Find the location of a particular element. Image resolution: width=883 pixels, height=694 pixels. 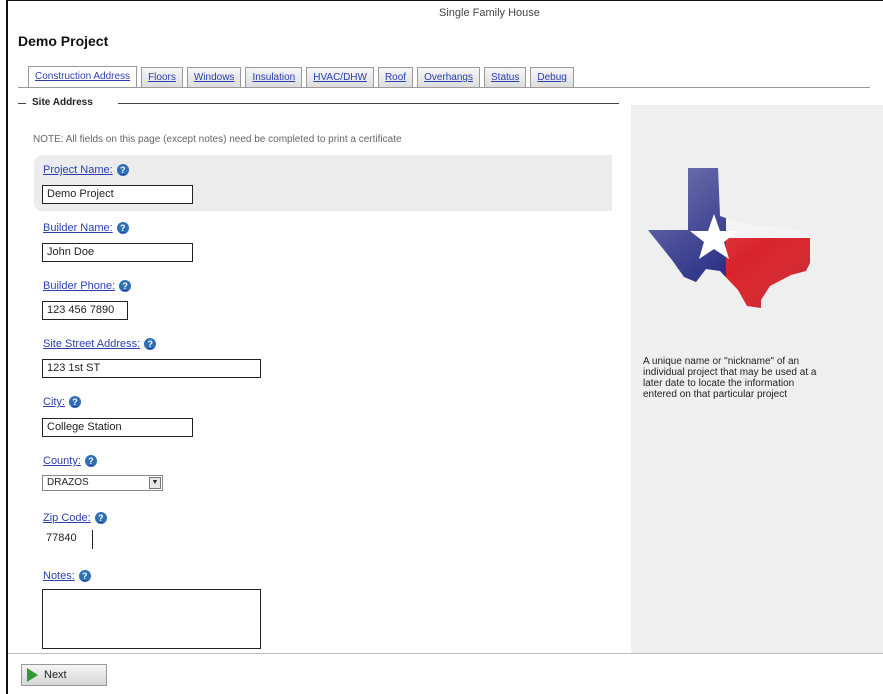

builder-name-input: John Doe is located at coordinates (117, 252).